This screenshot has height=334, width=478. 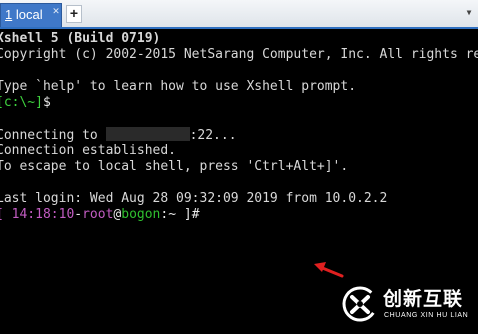 I want to click on prompt-local-host: [c:\~], so click(x=21, y=102).